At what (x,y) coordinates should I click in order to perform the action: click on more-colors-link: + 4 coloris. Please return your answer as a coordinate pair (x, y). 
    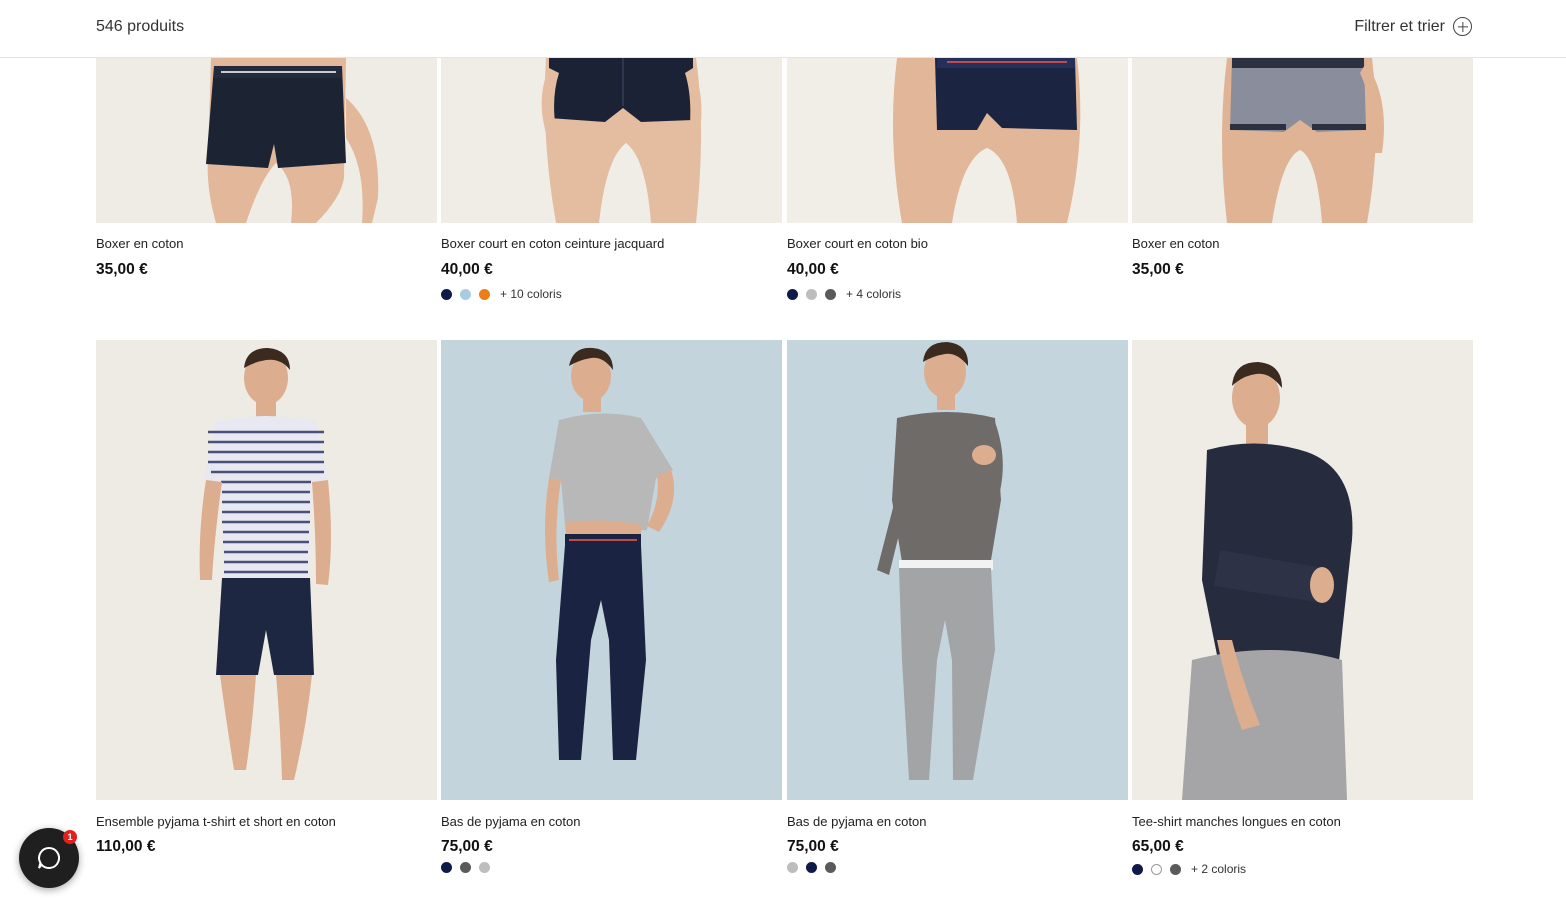
    Looking at the image, I should click on (873, 294).